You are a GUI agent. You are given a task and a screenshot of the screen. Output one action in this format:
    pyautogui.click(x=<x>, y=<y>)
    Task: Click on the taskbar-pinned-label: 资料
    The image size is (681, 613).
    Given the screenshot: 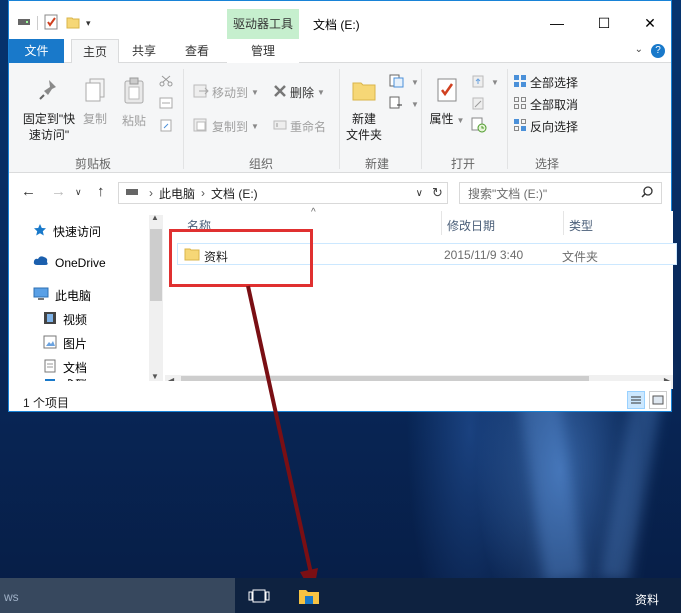 What is the action you would take?
    pyautogui.click(x=647, y=599)
    